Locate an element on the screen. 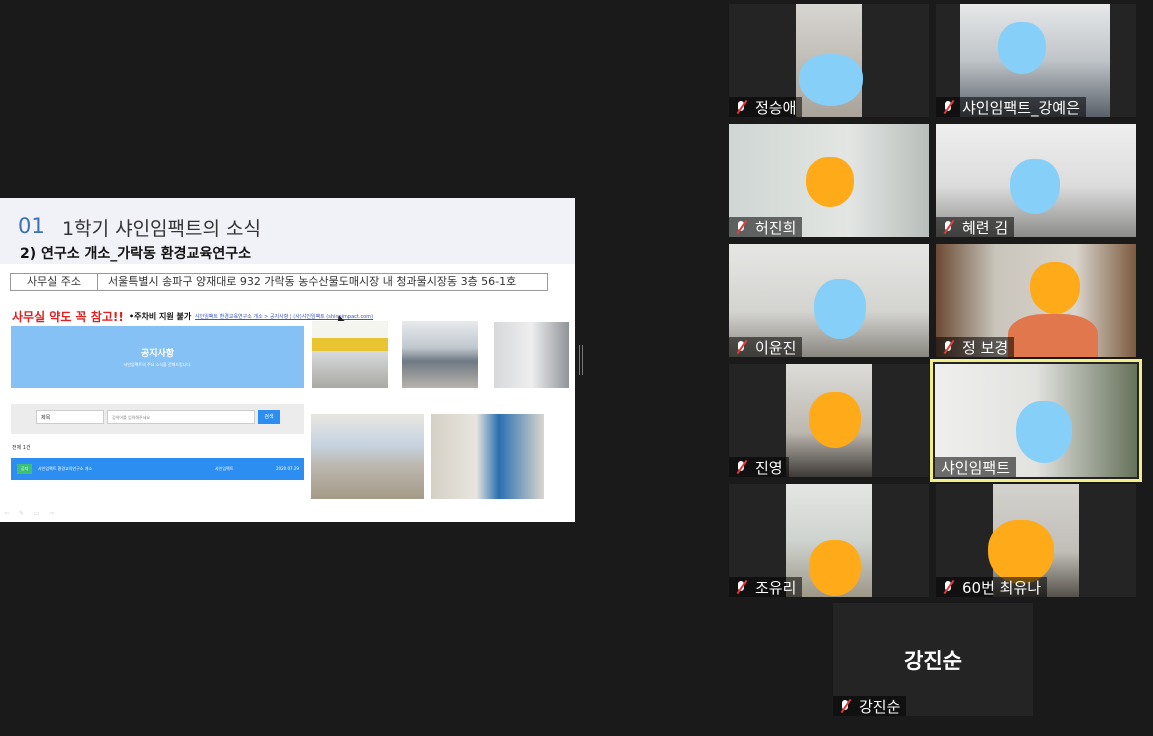  name-plate: 이윤진 is located at coordinates (766, 347).